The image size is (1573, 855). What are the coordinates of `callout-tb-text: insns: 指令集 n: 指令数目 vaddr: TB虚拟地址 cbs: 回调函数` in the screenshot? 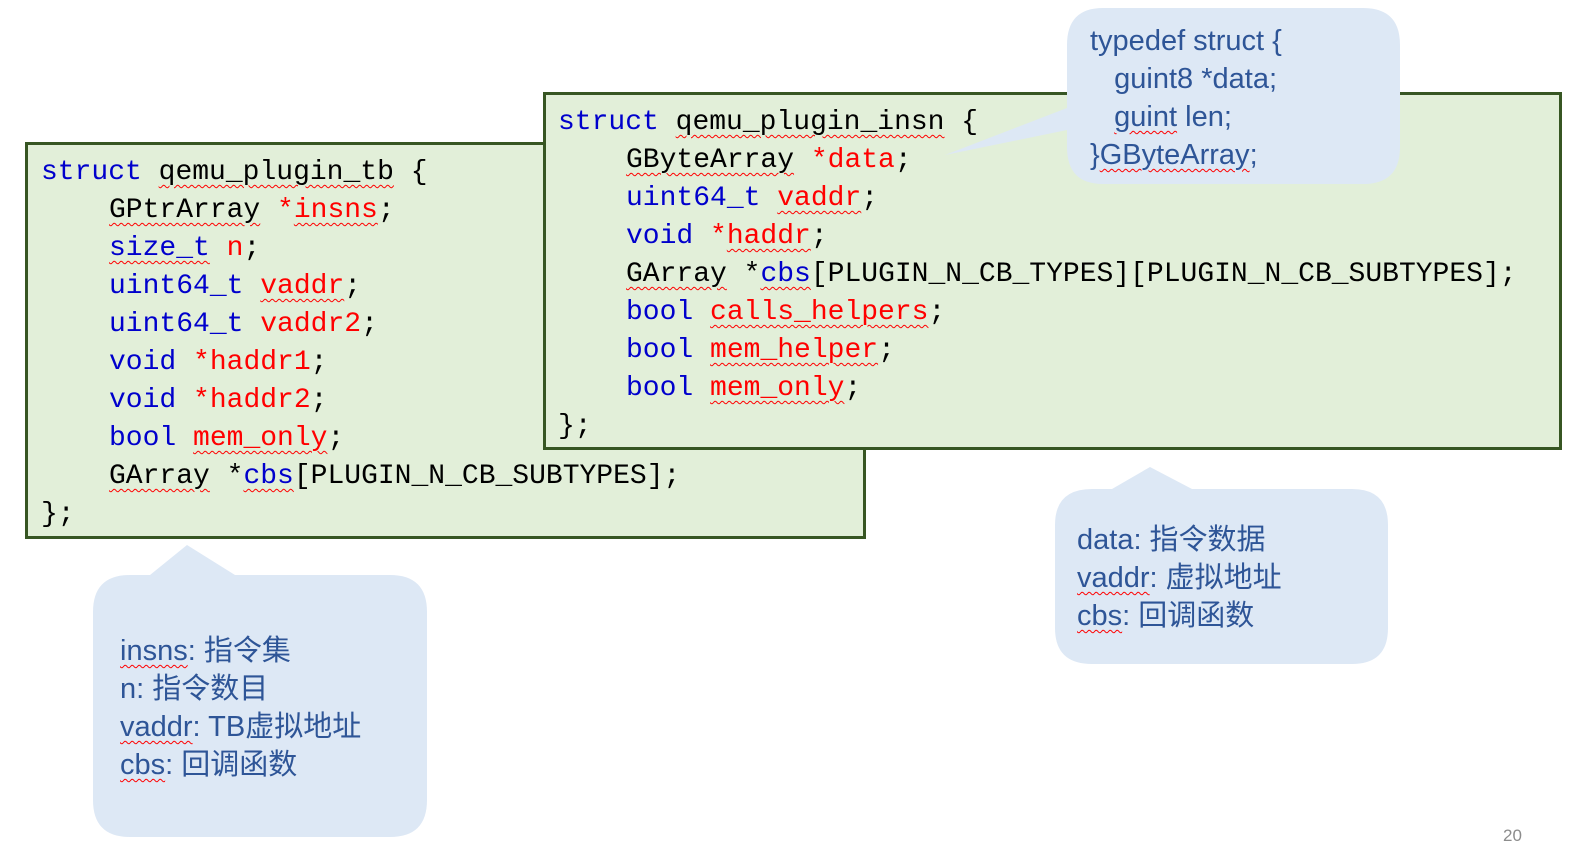 It's located at (240, 708).